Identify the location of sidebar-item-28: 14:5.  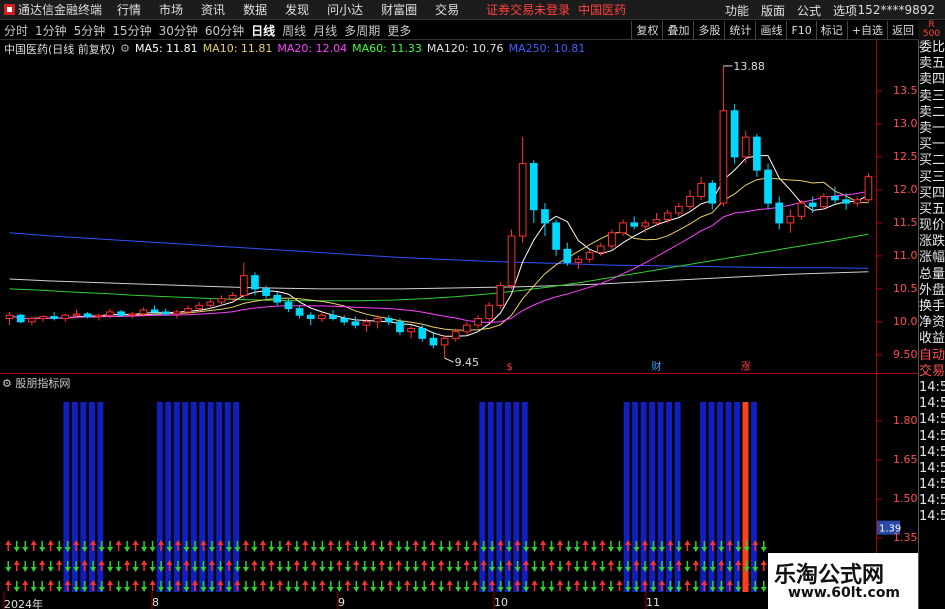
(932, 501).